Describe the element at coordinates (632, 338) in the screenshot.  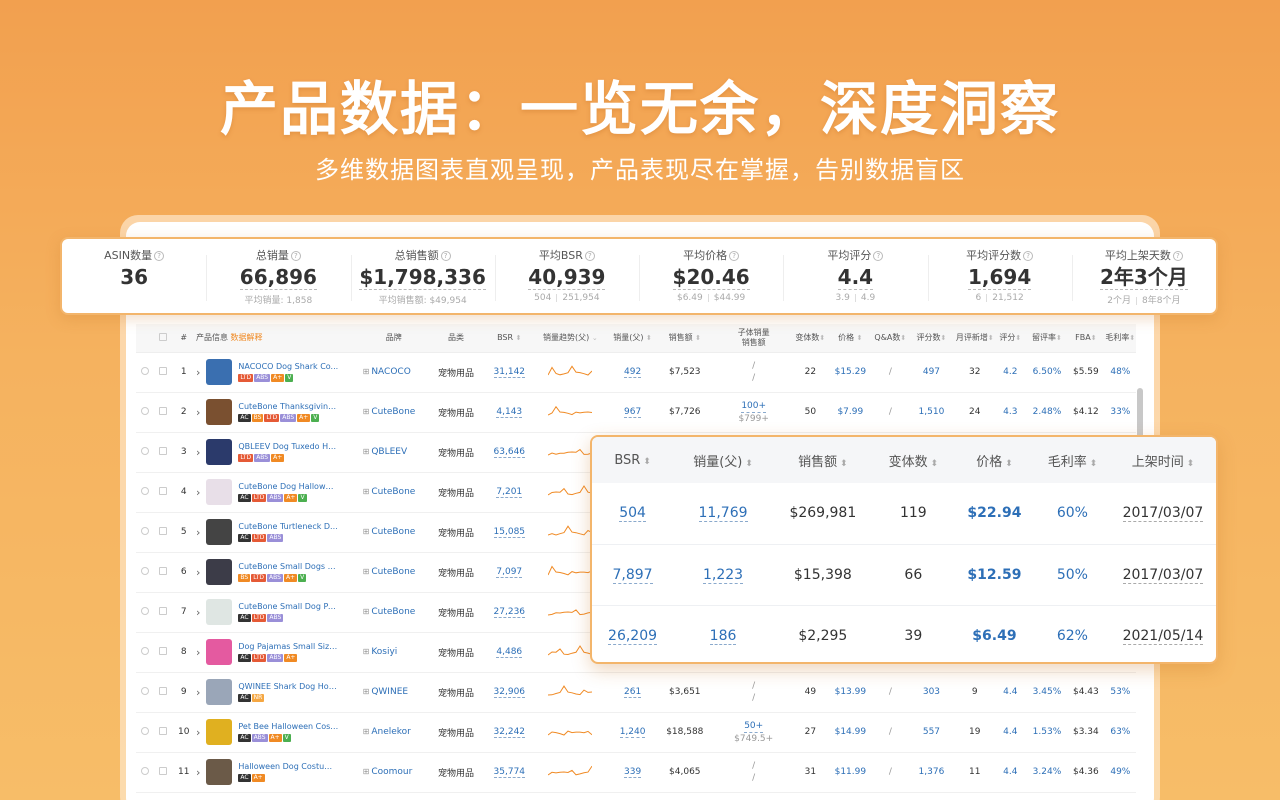
I see `col-sales: 销量(父) ⬍` at that location.